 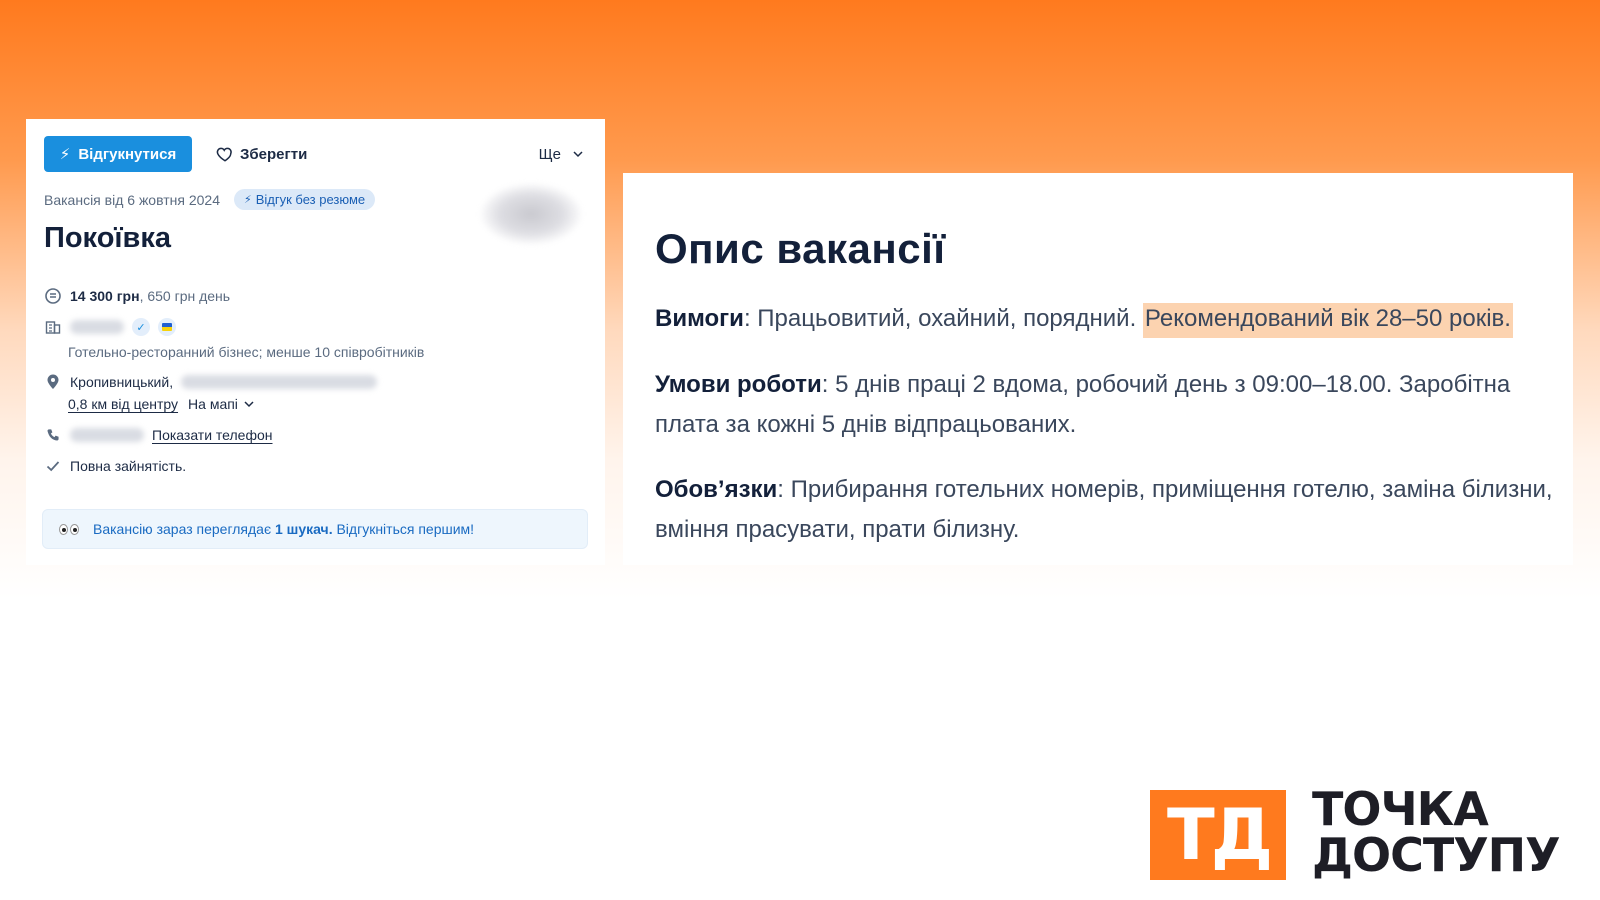 I want to click on map-toggle: На мапі, so click(x=221, y=404).